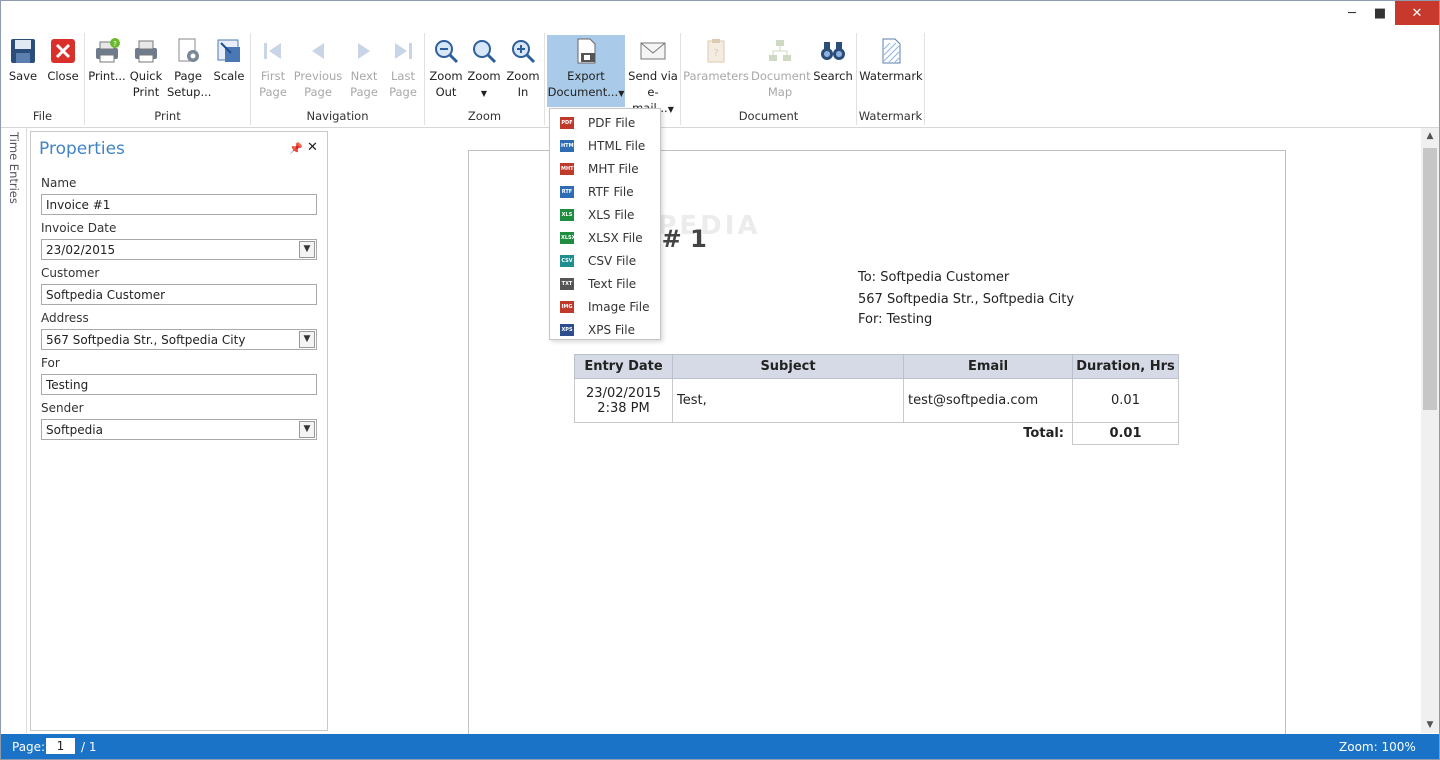 The image size is (1440, 760). Describe the element at coordinates (895, 319) in the screenshot. I see `for-text: For: Testing` at that location.